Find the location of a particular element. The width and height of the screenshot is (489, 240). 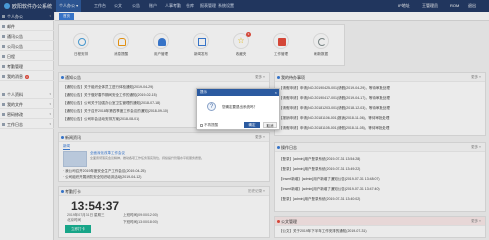

close-icon: × is located at coordinates (276, 92).